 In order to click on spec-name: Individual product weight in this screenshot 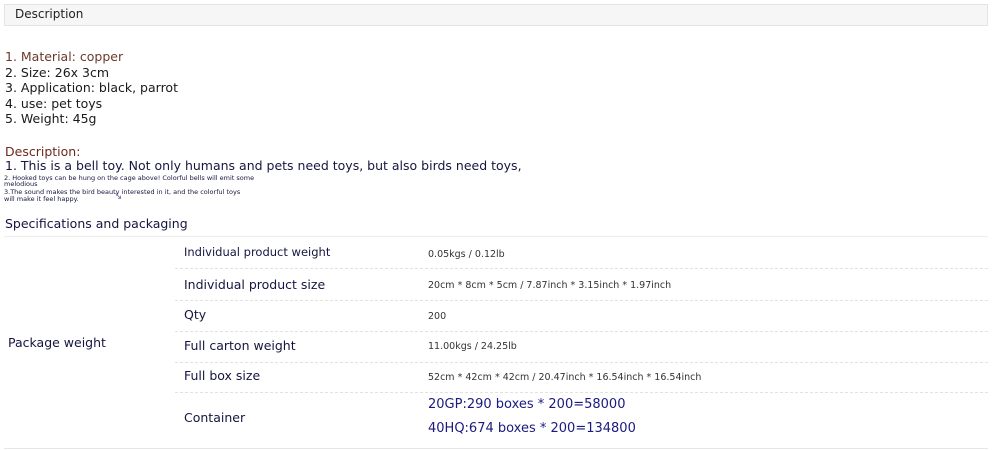, I will do `click(257, 252)`.